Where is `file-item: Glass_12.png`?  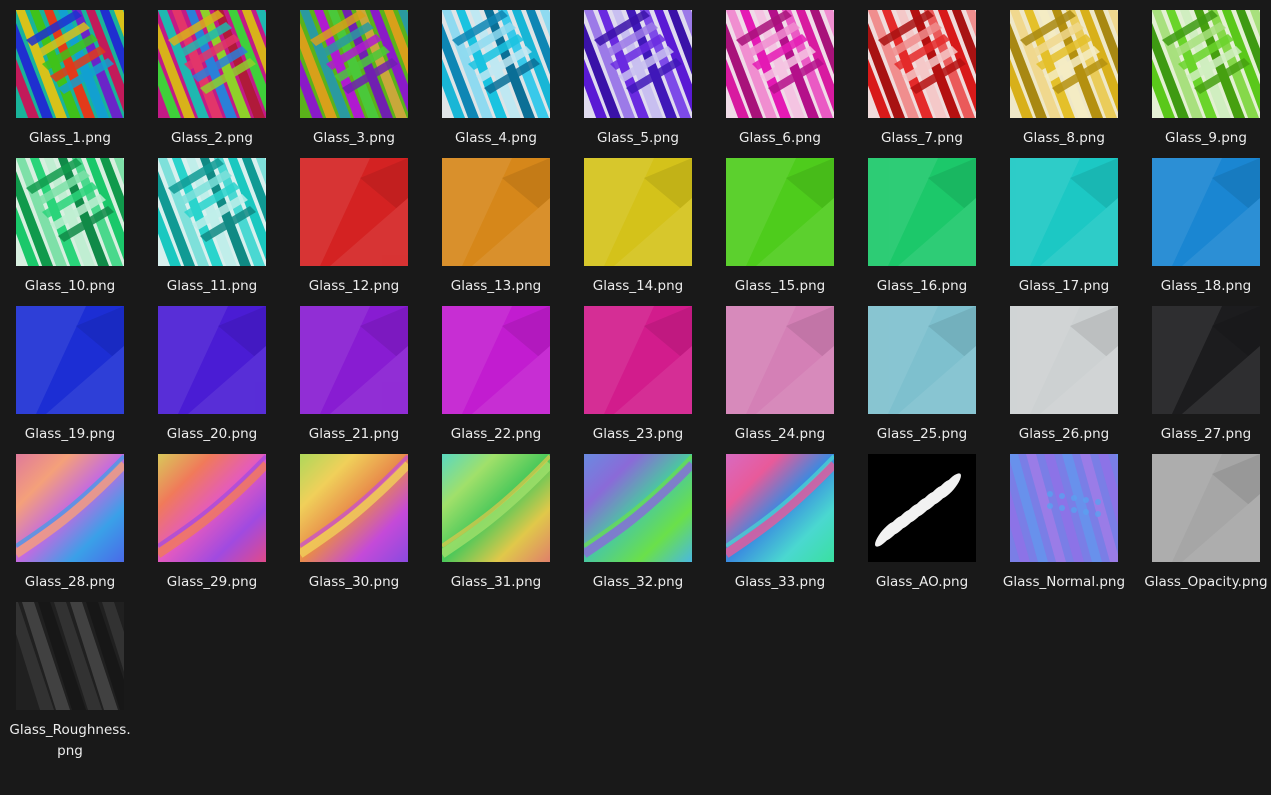
file-item: Glass_12.png is located at coordinates (354, 232).